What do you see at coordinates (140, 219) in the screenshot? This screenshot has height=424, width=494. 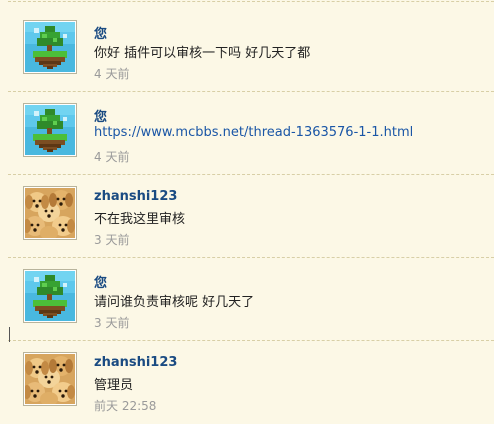 I see `message-text: 不在我这里审核` at bounding box center [140, 219].